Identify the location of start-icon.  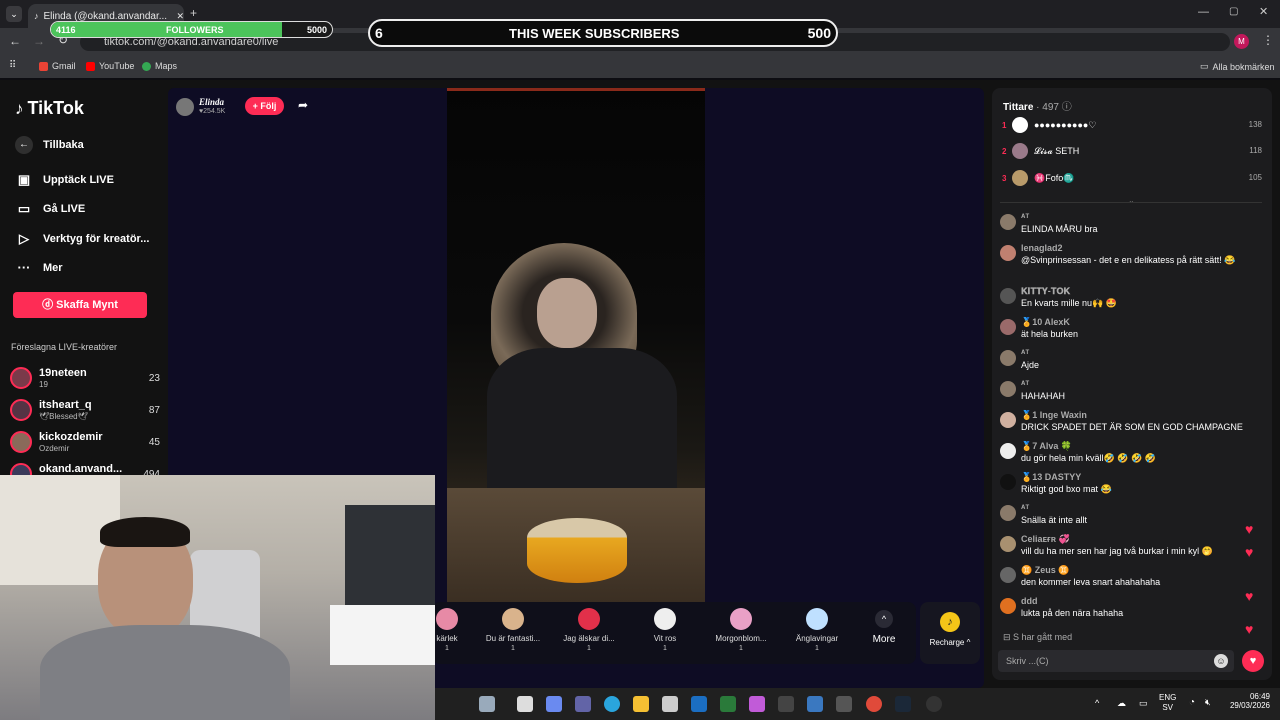
(487, 704).